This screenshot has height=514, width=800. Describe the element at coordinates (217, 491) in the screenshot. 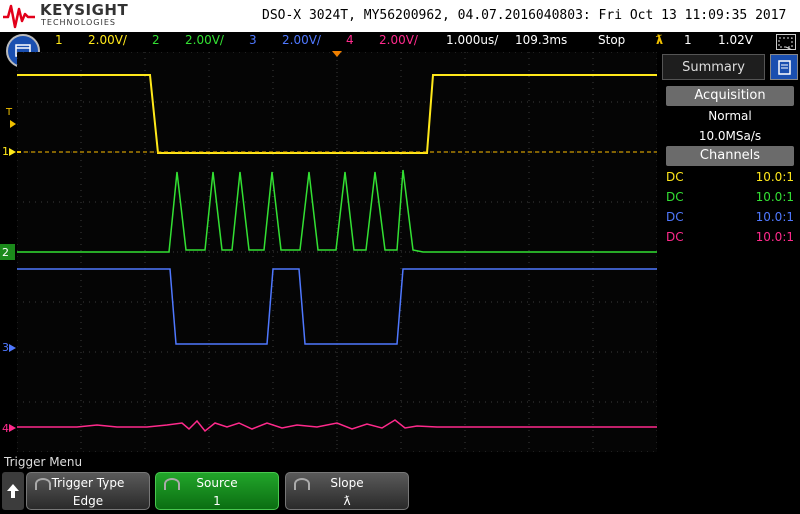

I see `source-softkey: Source 1` at that location.